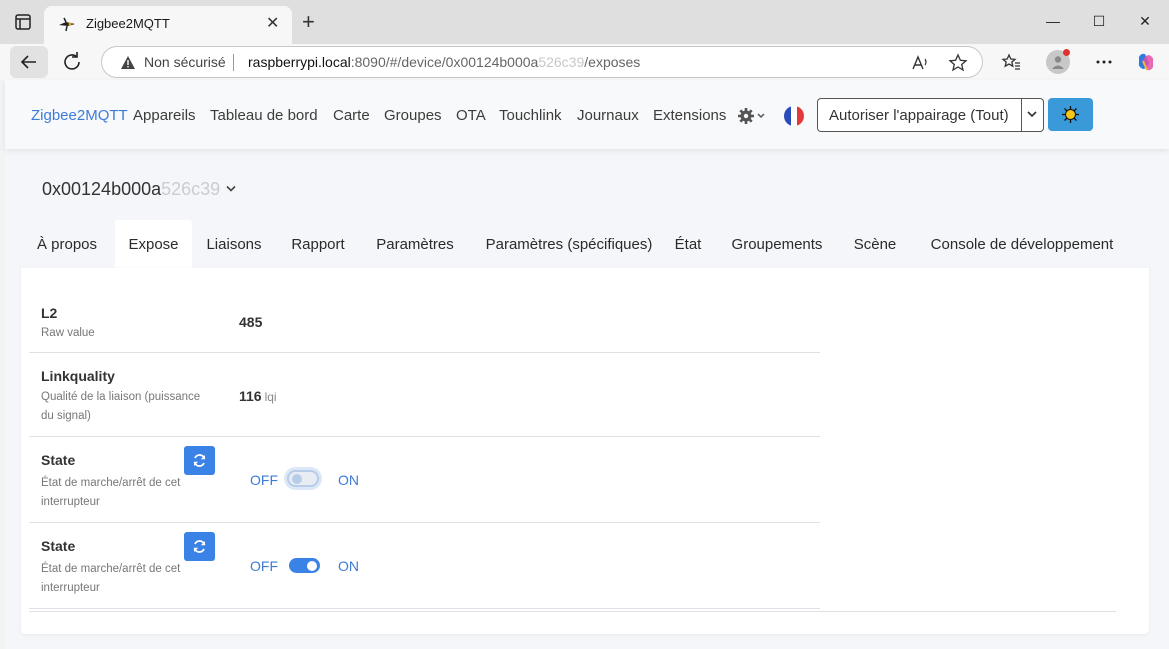 The image size is (1169, 649). I want to click on nav-devices: Appareils, so click(164, 115).